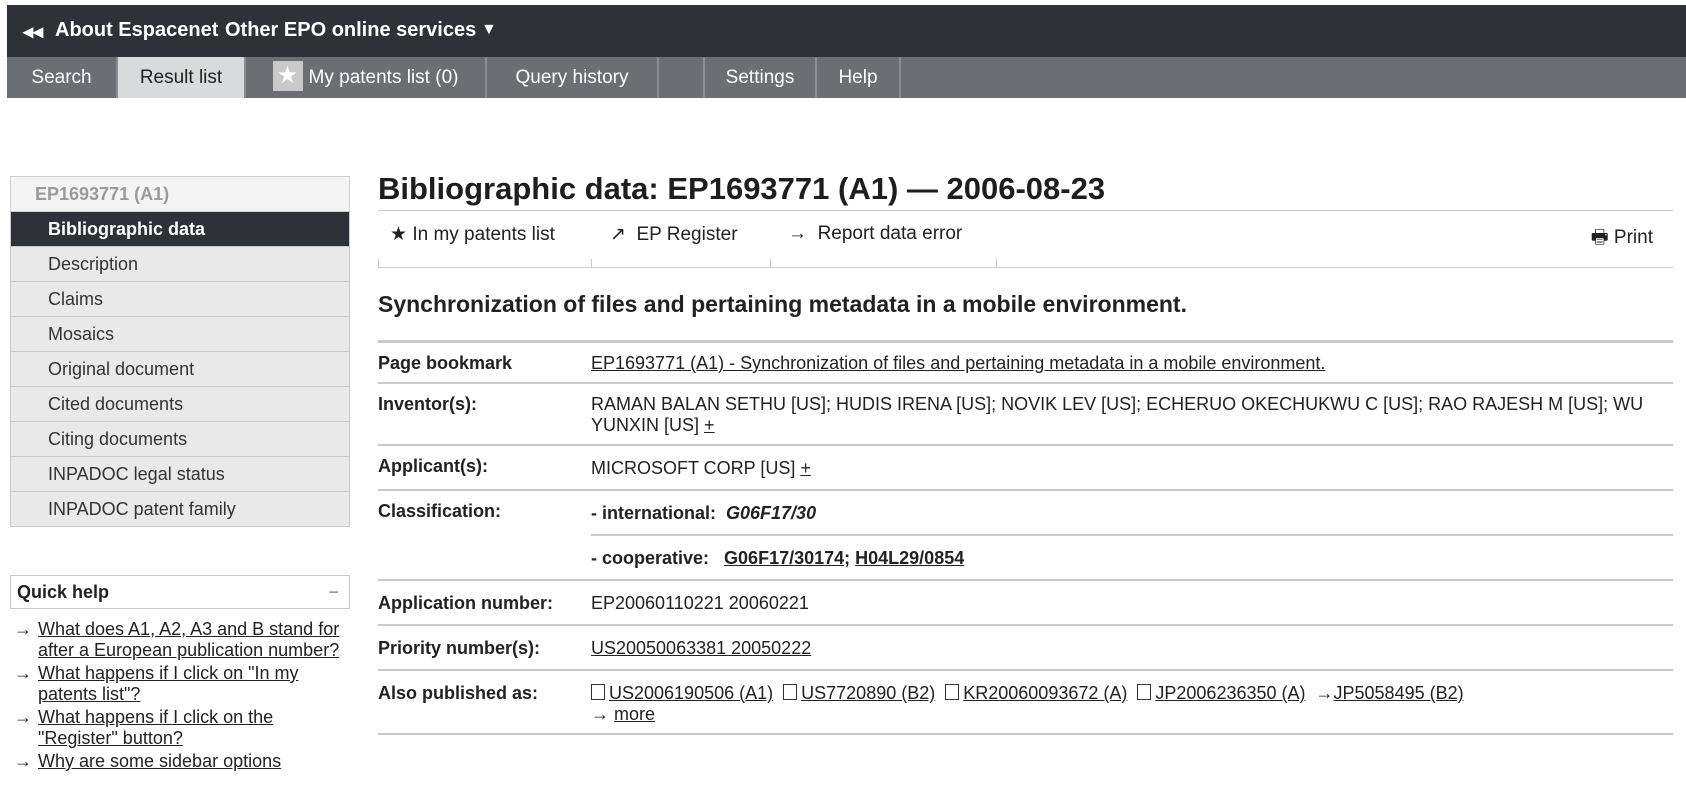 Image resolution: width=1686 pixels, height=805 pixels. Describe the element at coordinates (709, 425) in the screenshot. I see `expand-inventors-link: +` at that location.